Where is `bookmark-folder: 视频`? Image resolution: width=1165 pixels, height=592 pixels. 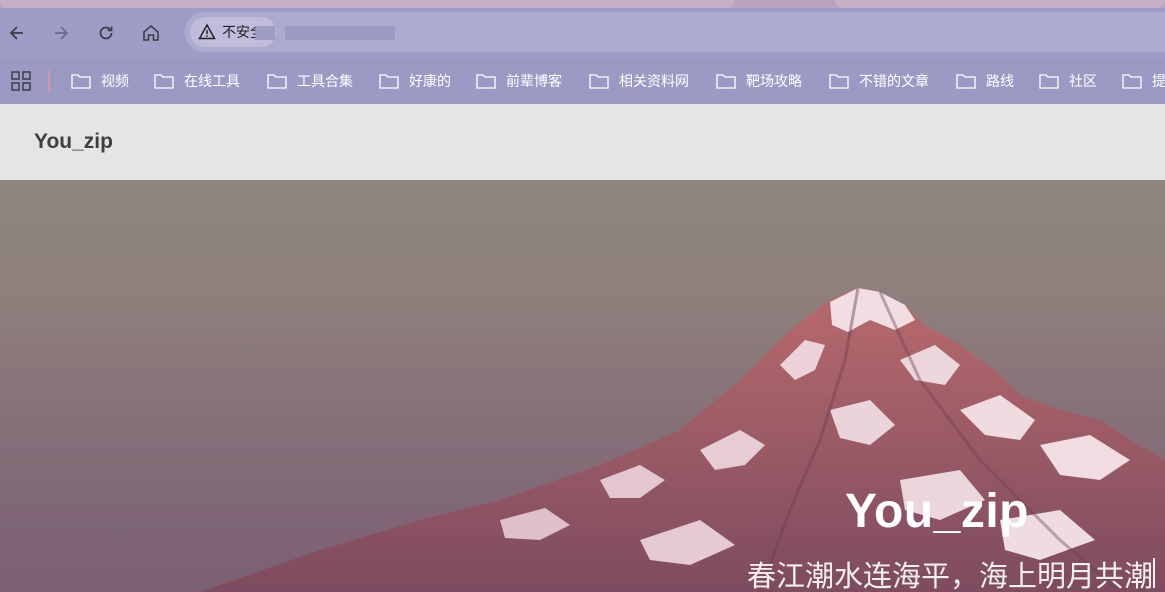 bookmark-folder: 视频 is located at coordinates (100, 81).